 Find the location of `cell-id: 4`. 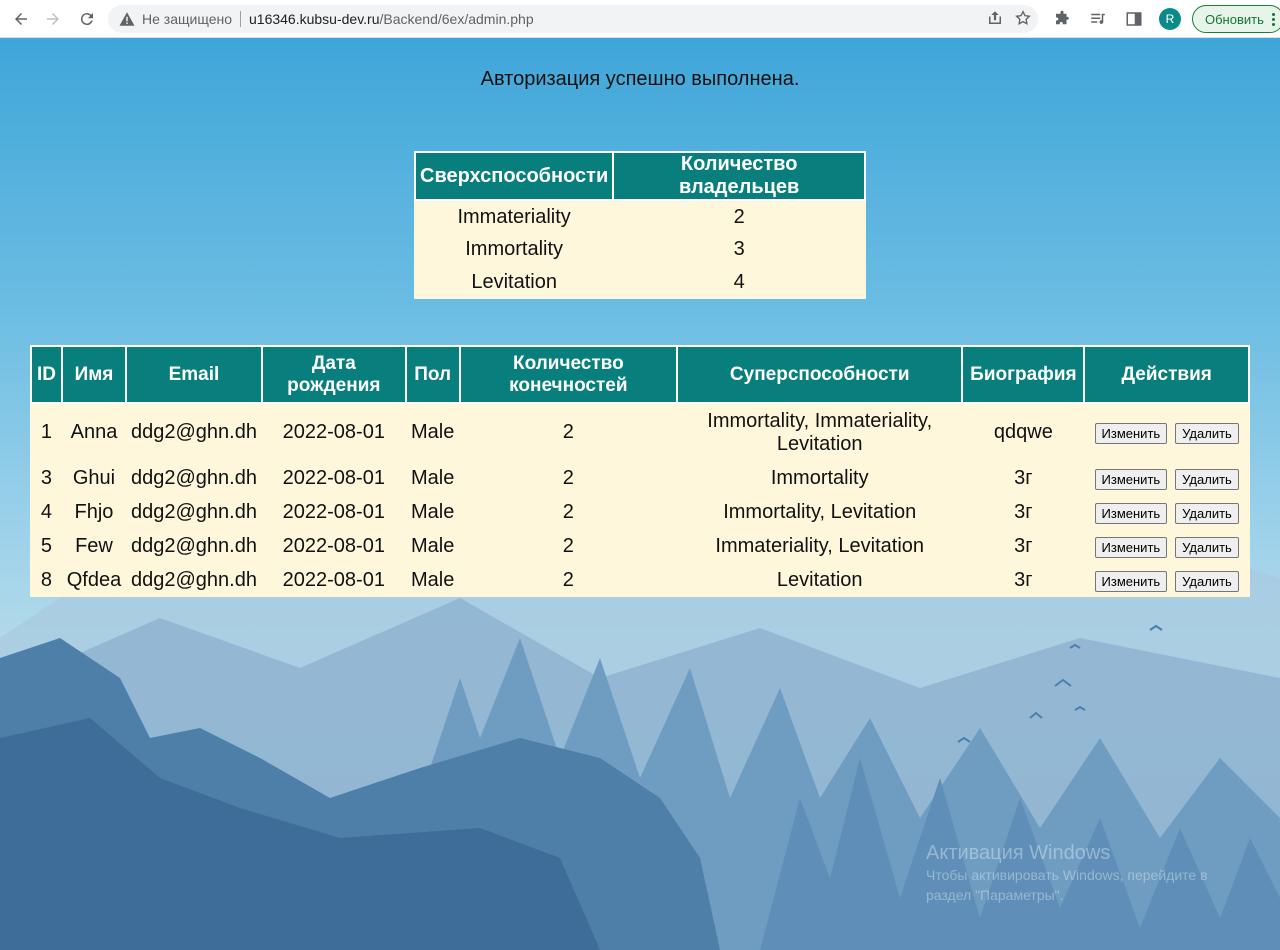

cell-id: 4 is located at coordinates (46, 511).